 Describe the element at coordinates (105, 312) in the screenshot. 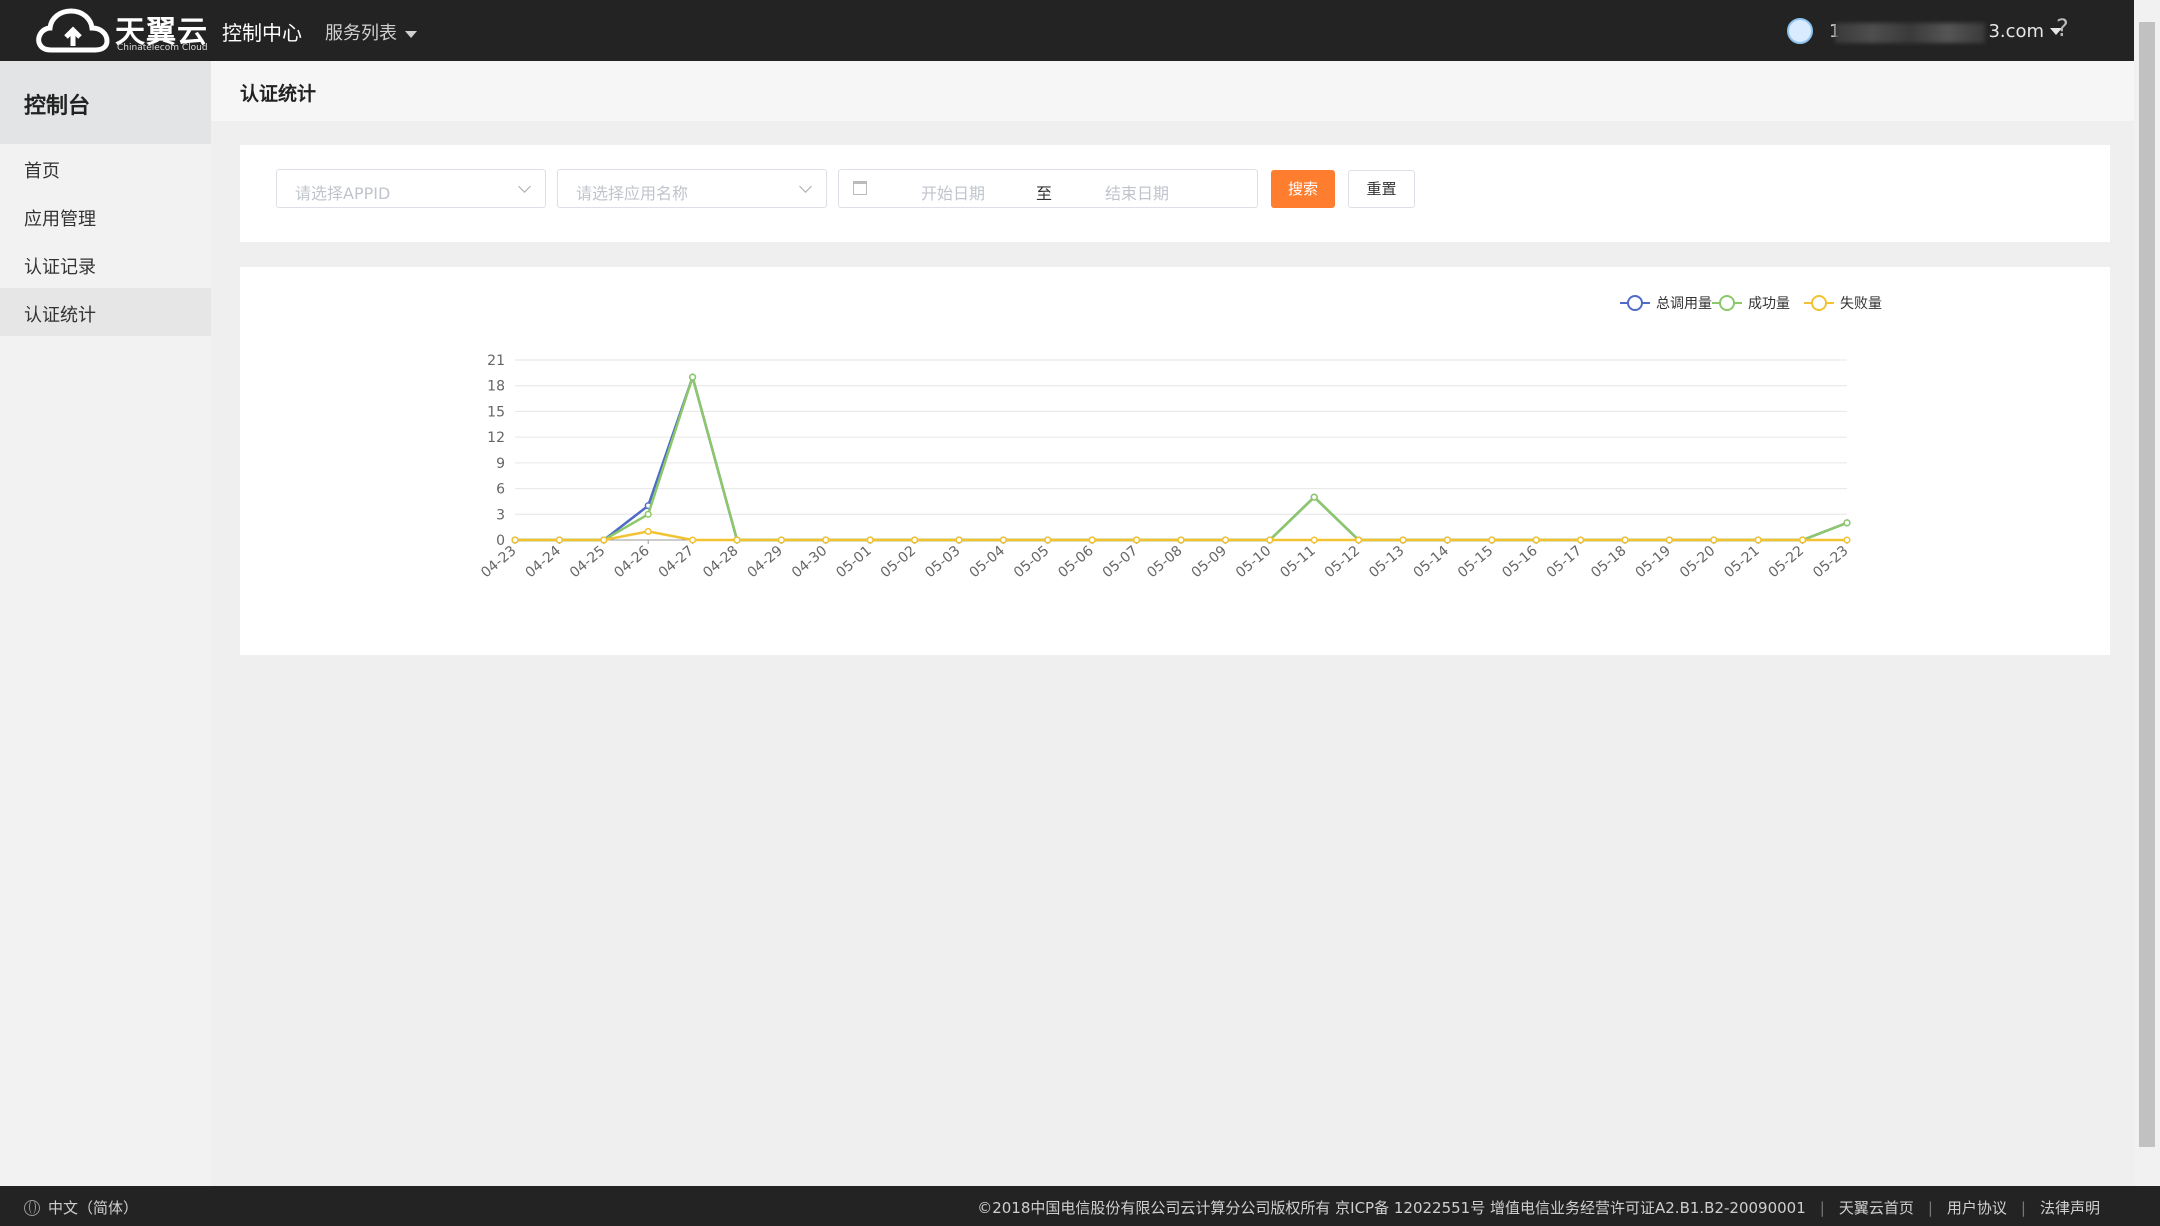

I see `sidebar-item-auth-statistics: 认证统计` at that location.